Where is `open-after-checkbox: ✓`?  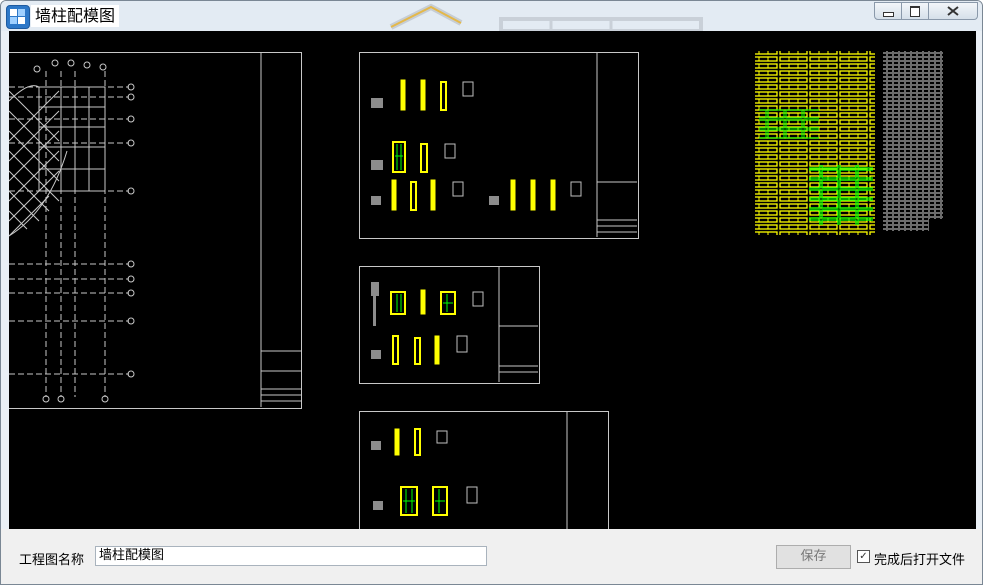
open-after-checkbox: ✓ is located at coordinates (863, 556).